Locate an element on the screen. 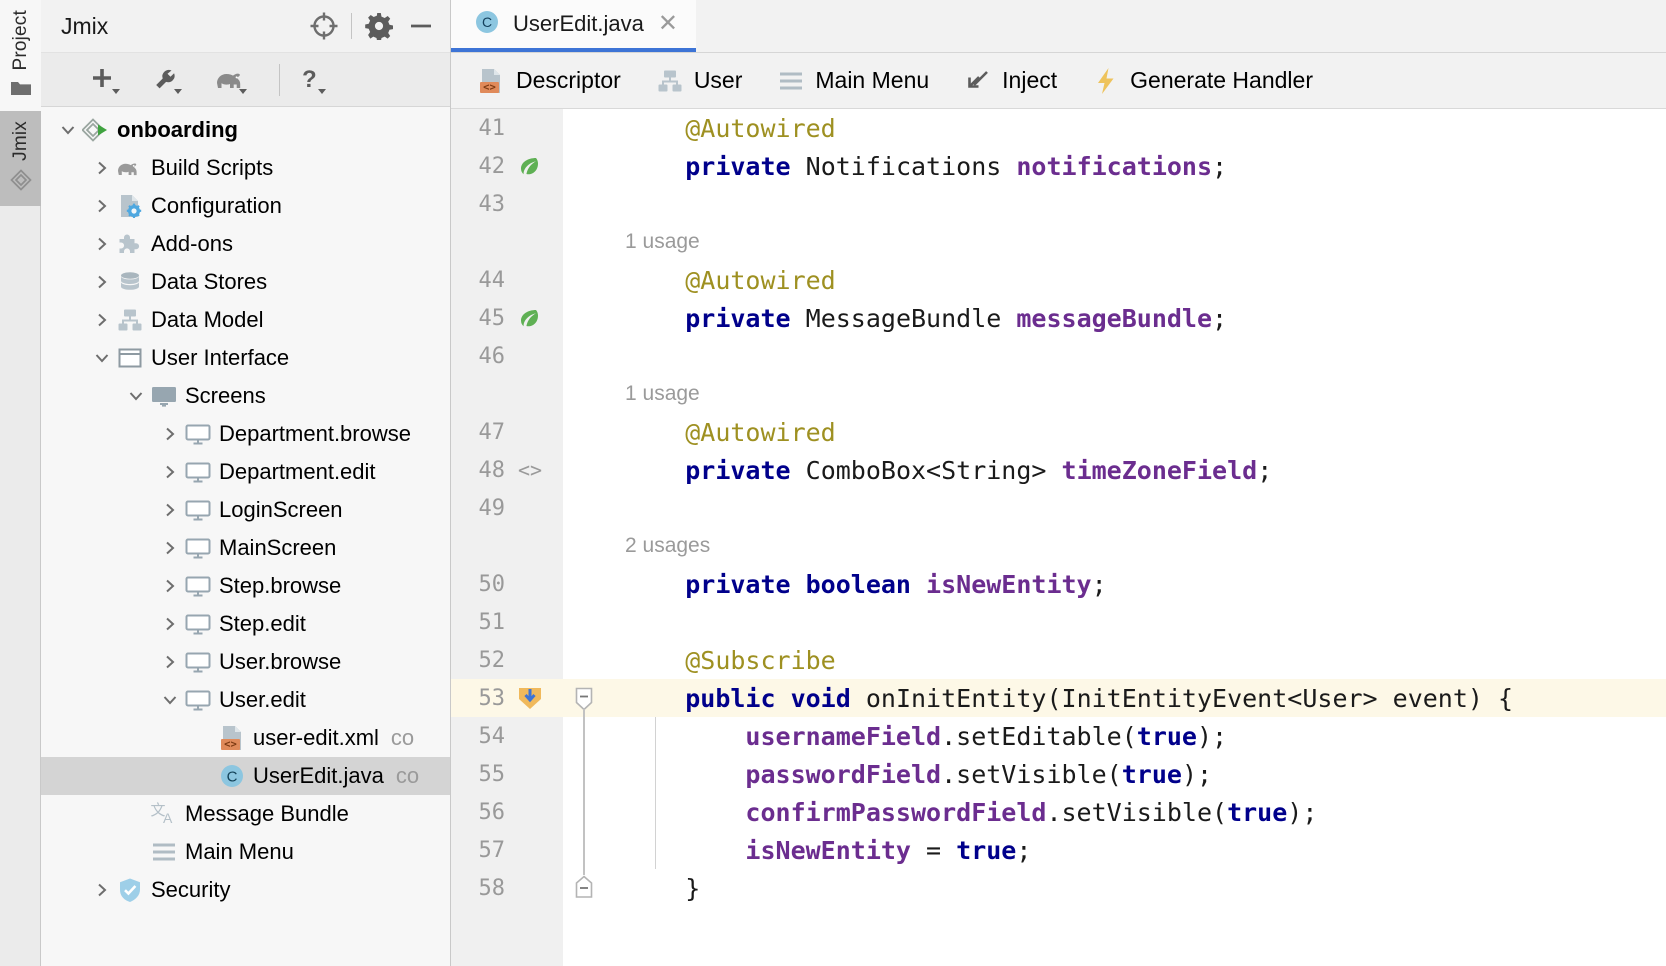 The image size is (1666, 966). indent-guide is located at coordinates (655, 793).